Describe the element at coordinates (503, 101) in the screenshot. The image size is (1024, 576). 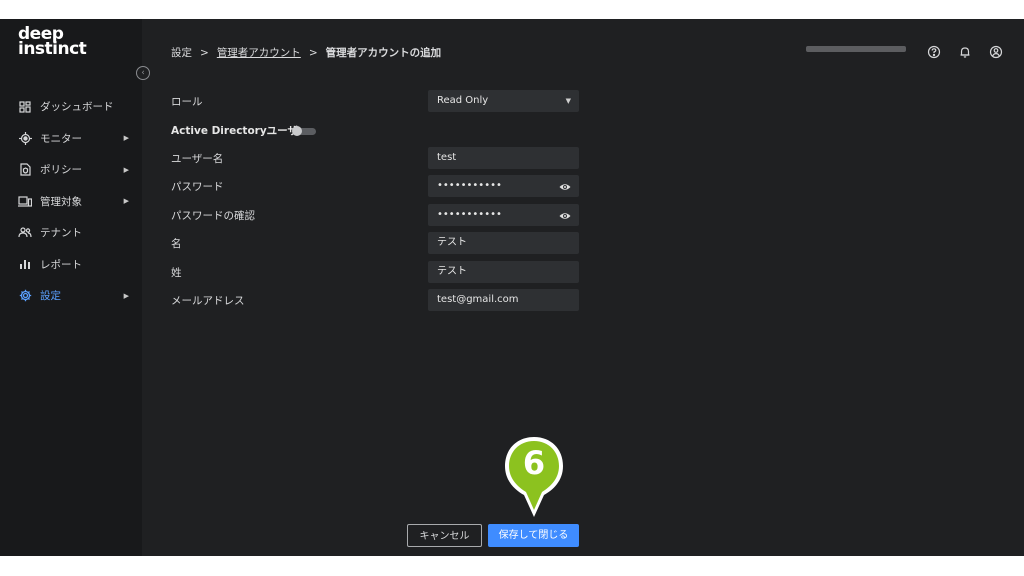
I see `role-select: Read Only ▼` at that location.